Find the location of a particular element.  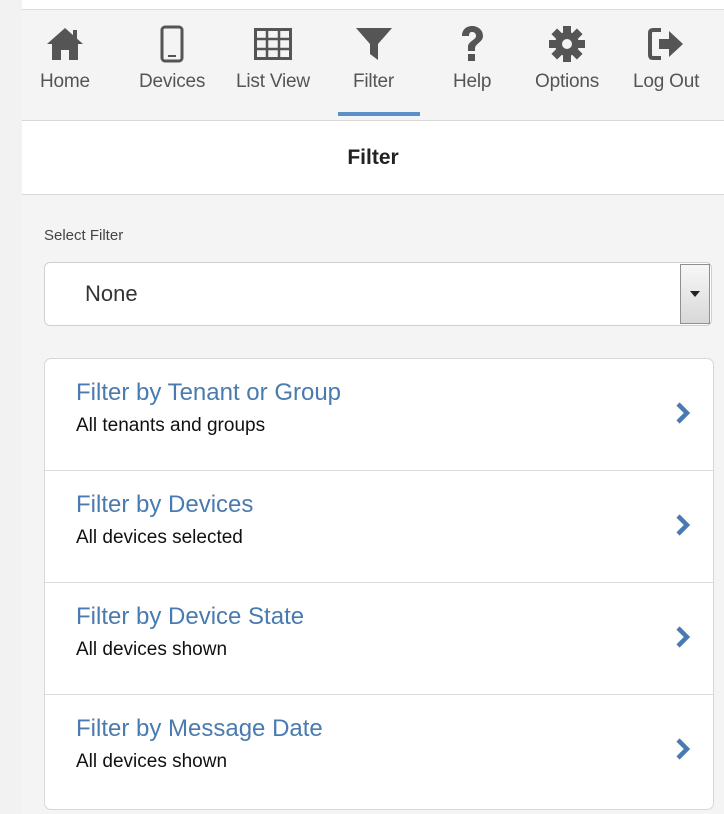

gear-icon is located at coordinates (567, 44).